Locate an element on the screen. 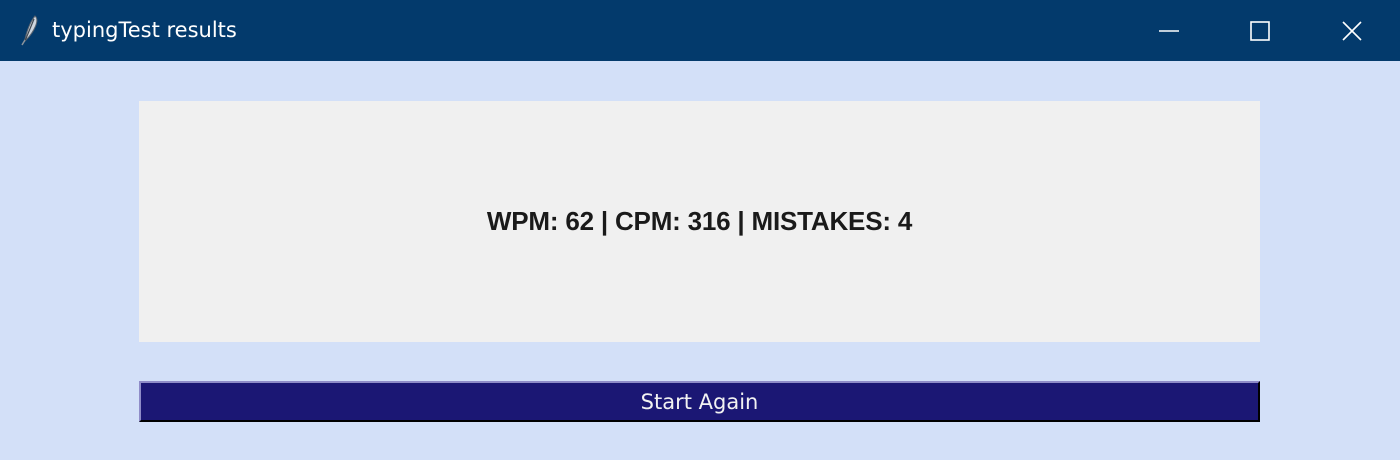 The width and height of the screenshot is (1400, 460). title-bar: typingTest results is located at coordinates (700, 30).